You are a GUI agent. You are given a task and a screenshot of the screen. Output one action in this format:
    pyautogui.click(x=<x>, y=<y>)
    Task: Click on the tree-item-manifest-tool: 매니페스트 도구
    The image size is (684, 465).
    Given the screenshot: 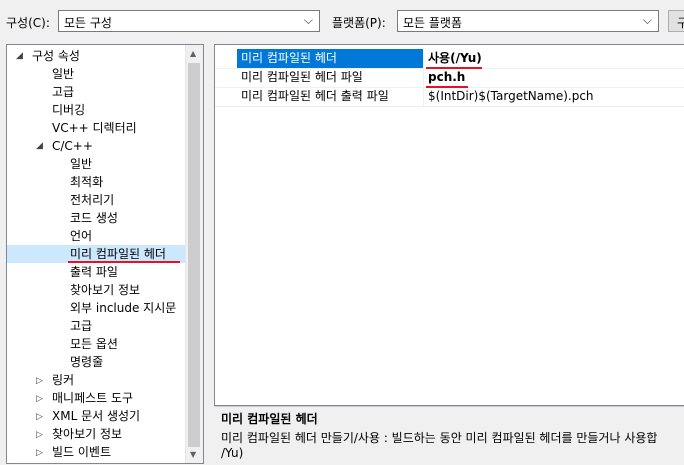 What is the action you would take?
    pyautogui.click(x=92, y=398)
    